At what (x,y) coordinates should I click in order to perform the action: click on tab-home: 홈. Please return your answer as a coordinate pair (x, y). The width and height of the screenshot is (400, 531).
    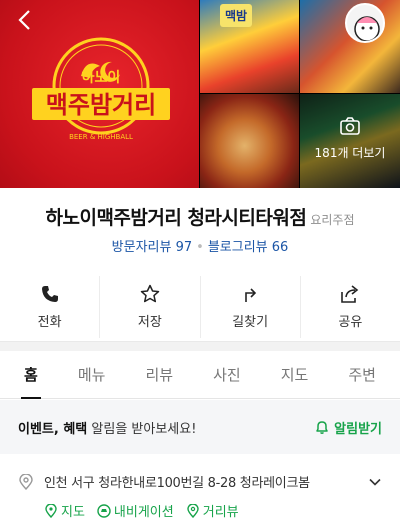
    Looking at the image, I should click on (31, 375).